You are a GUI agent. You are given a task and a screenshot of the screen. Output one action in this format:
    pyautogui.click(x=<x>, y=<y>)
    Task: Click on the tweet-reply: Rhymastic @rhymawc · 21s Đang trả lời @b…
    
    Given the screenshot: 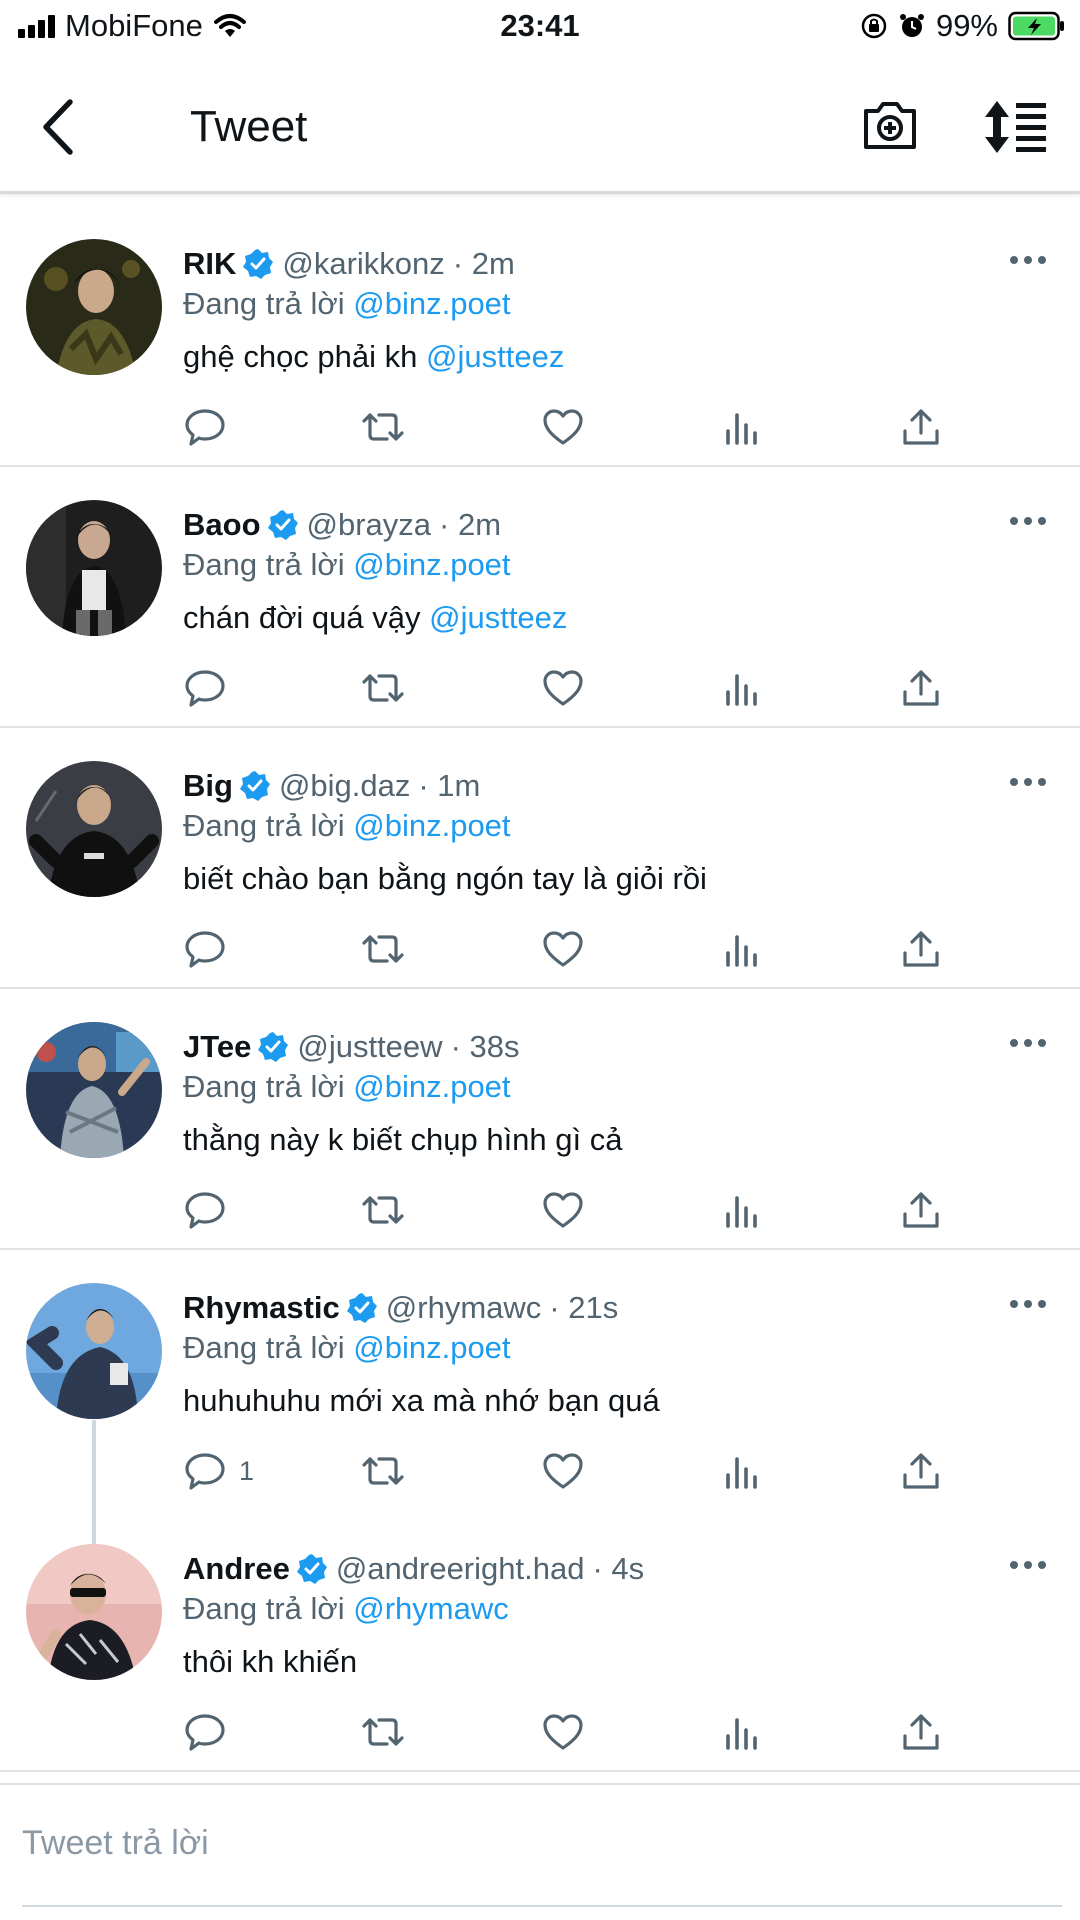 What is the action you would take?
    pyautogui.click(x=540, y=1380)
    